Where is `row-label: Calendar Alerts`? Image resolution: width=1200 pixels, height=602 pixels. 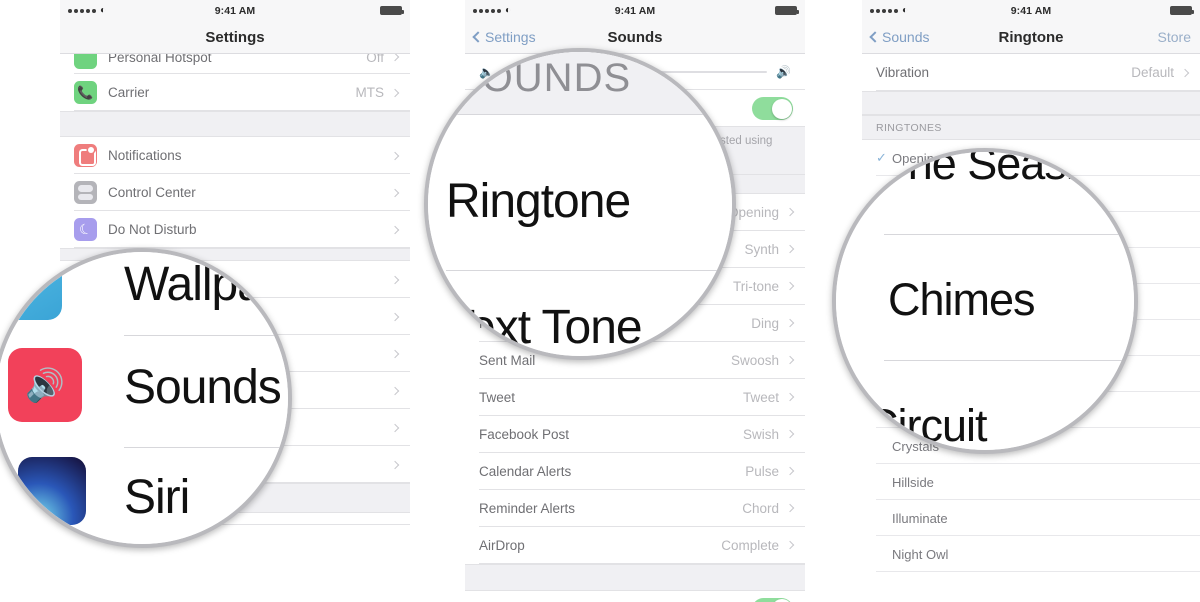 row-label: Calendar Alerts is located at coordinates (525, 471).